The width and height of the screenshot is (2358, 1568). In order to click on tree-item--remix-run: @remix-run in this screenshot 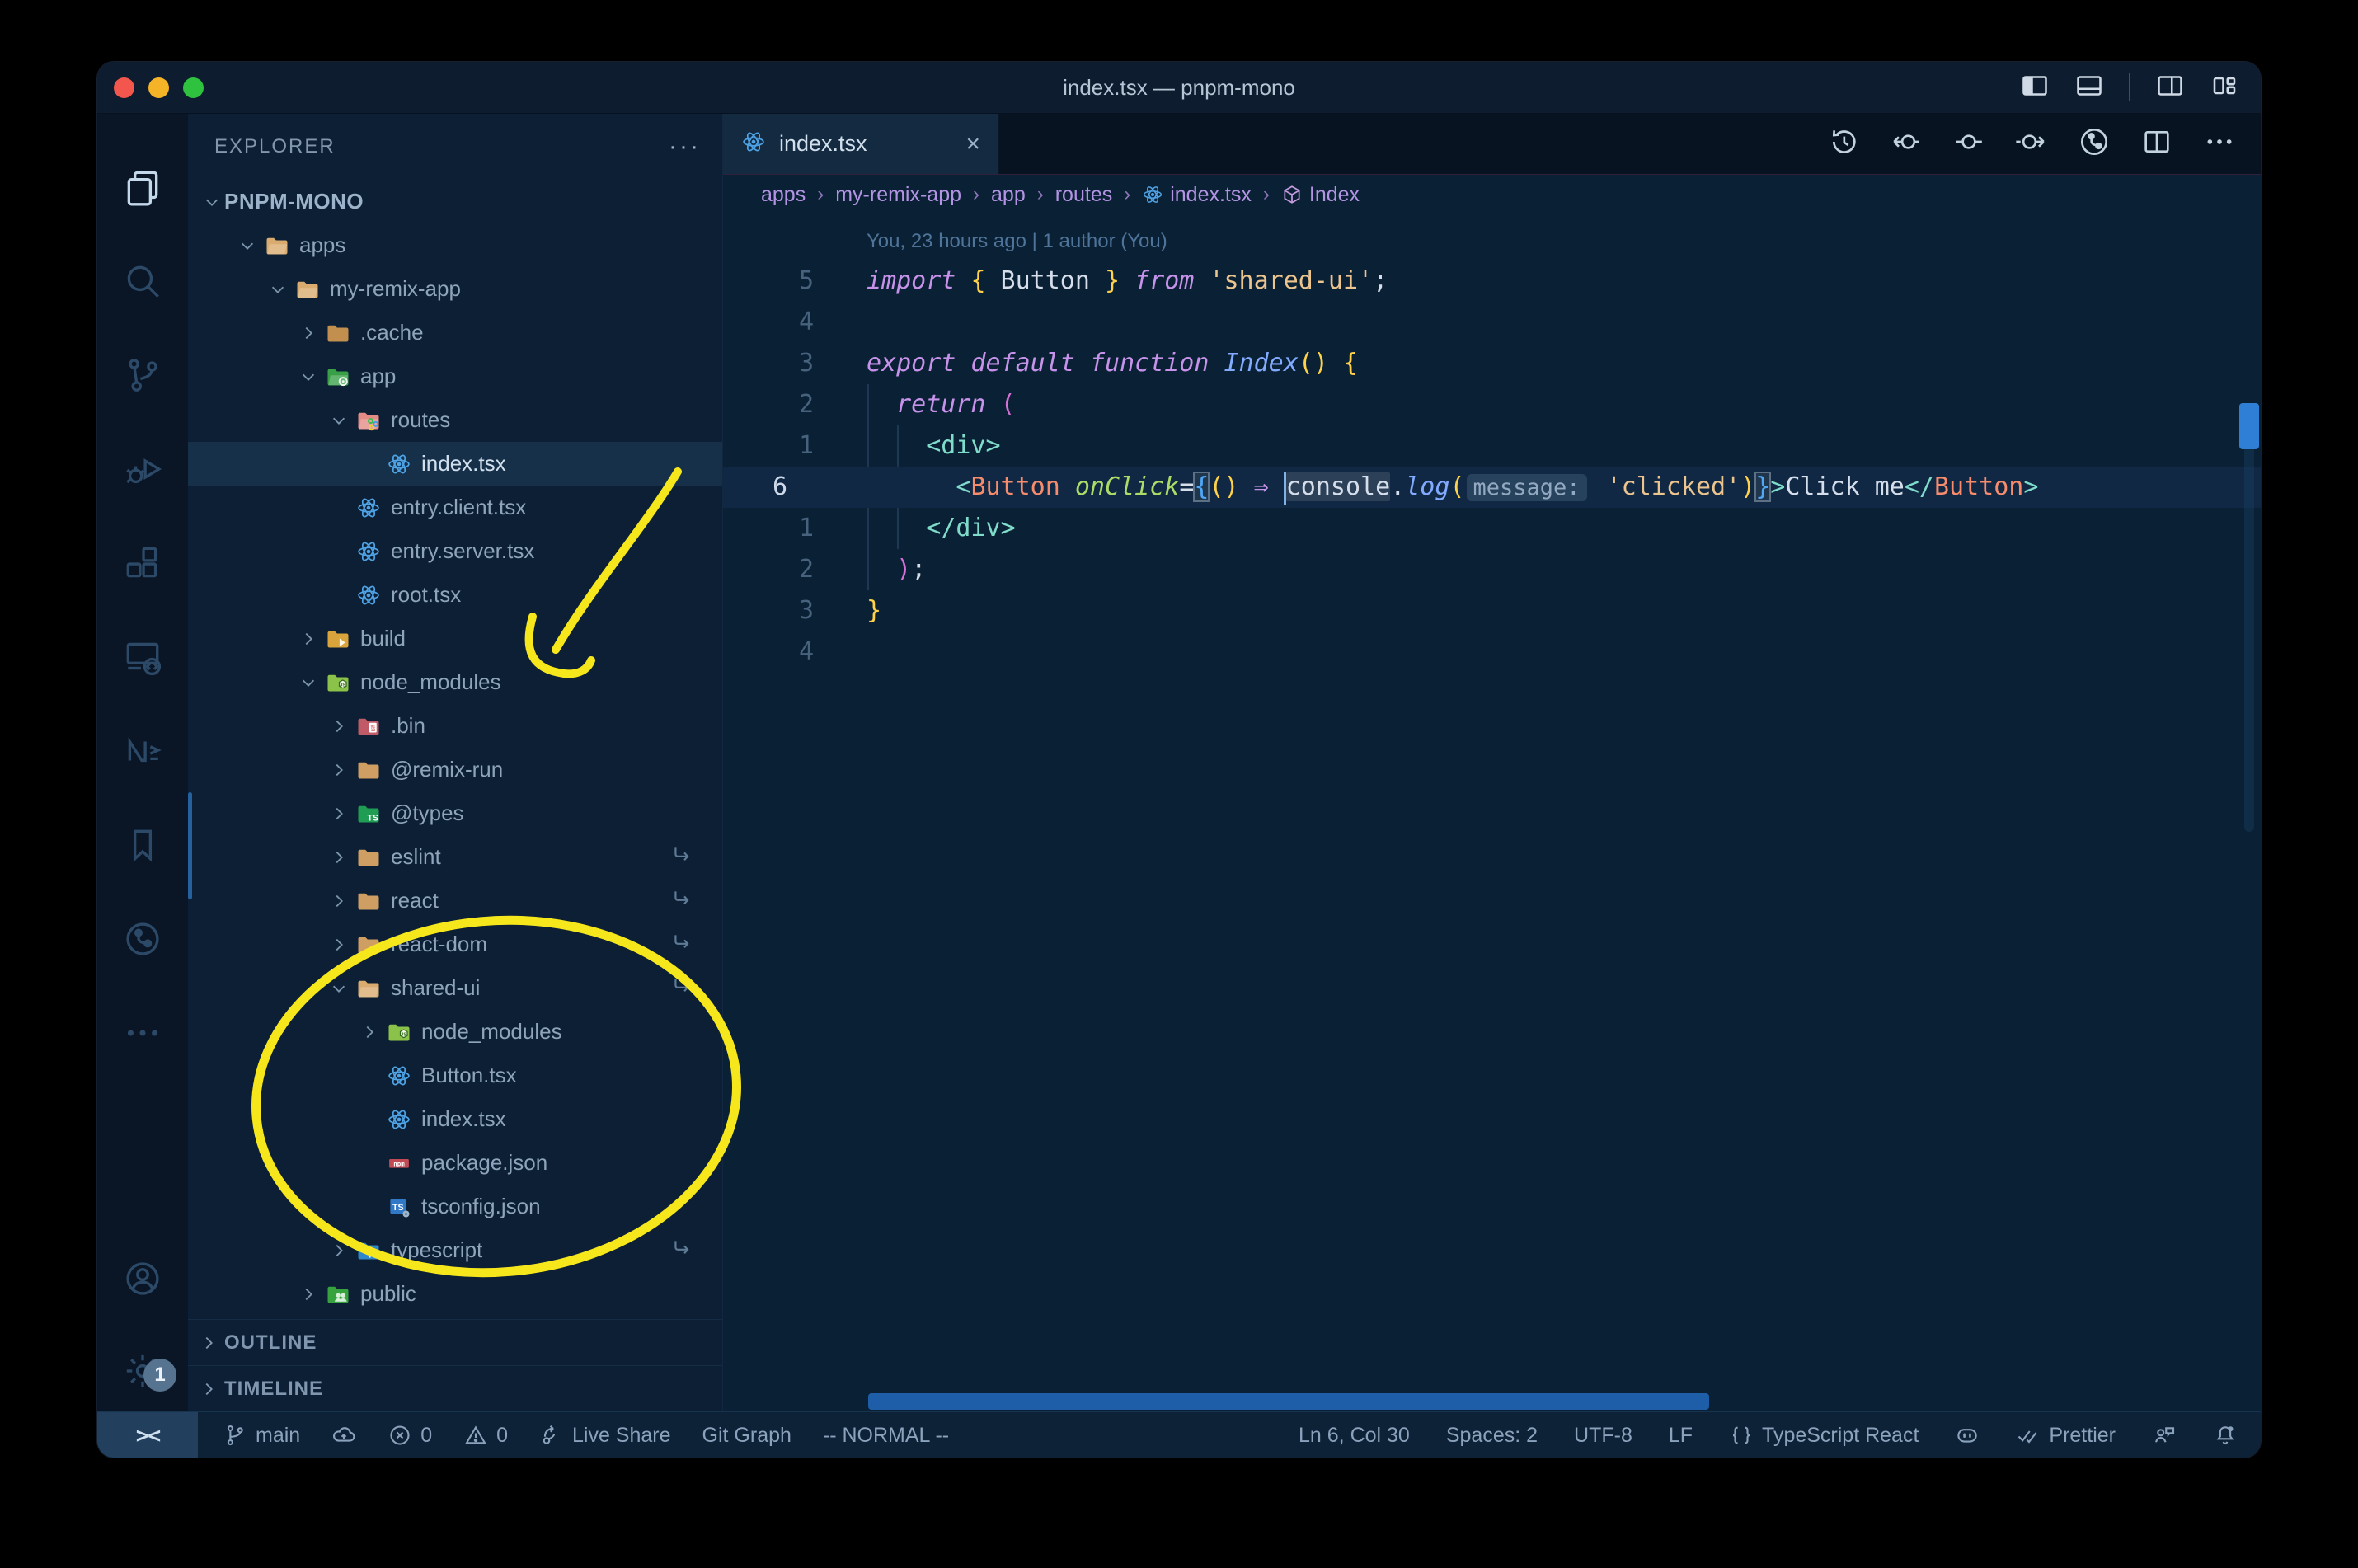, I will do `click(455, 769)`.